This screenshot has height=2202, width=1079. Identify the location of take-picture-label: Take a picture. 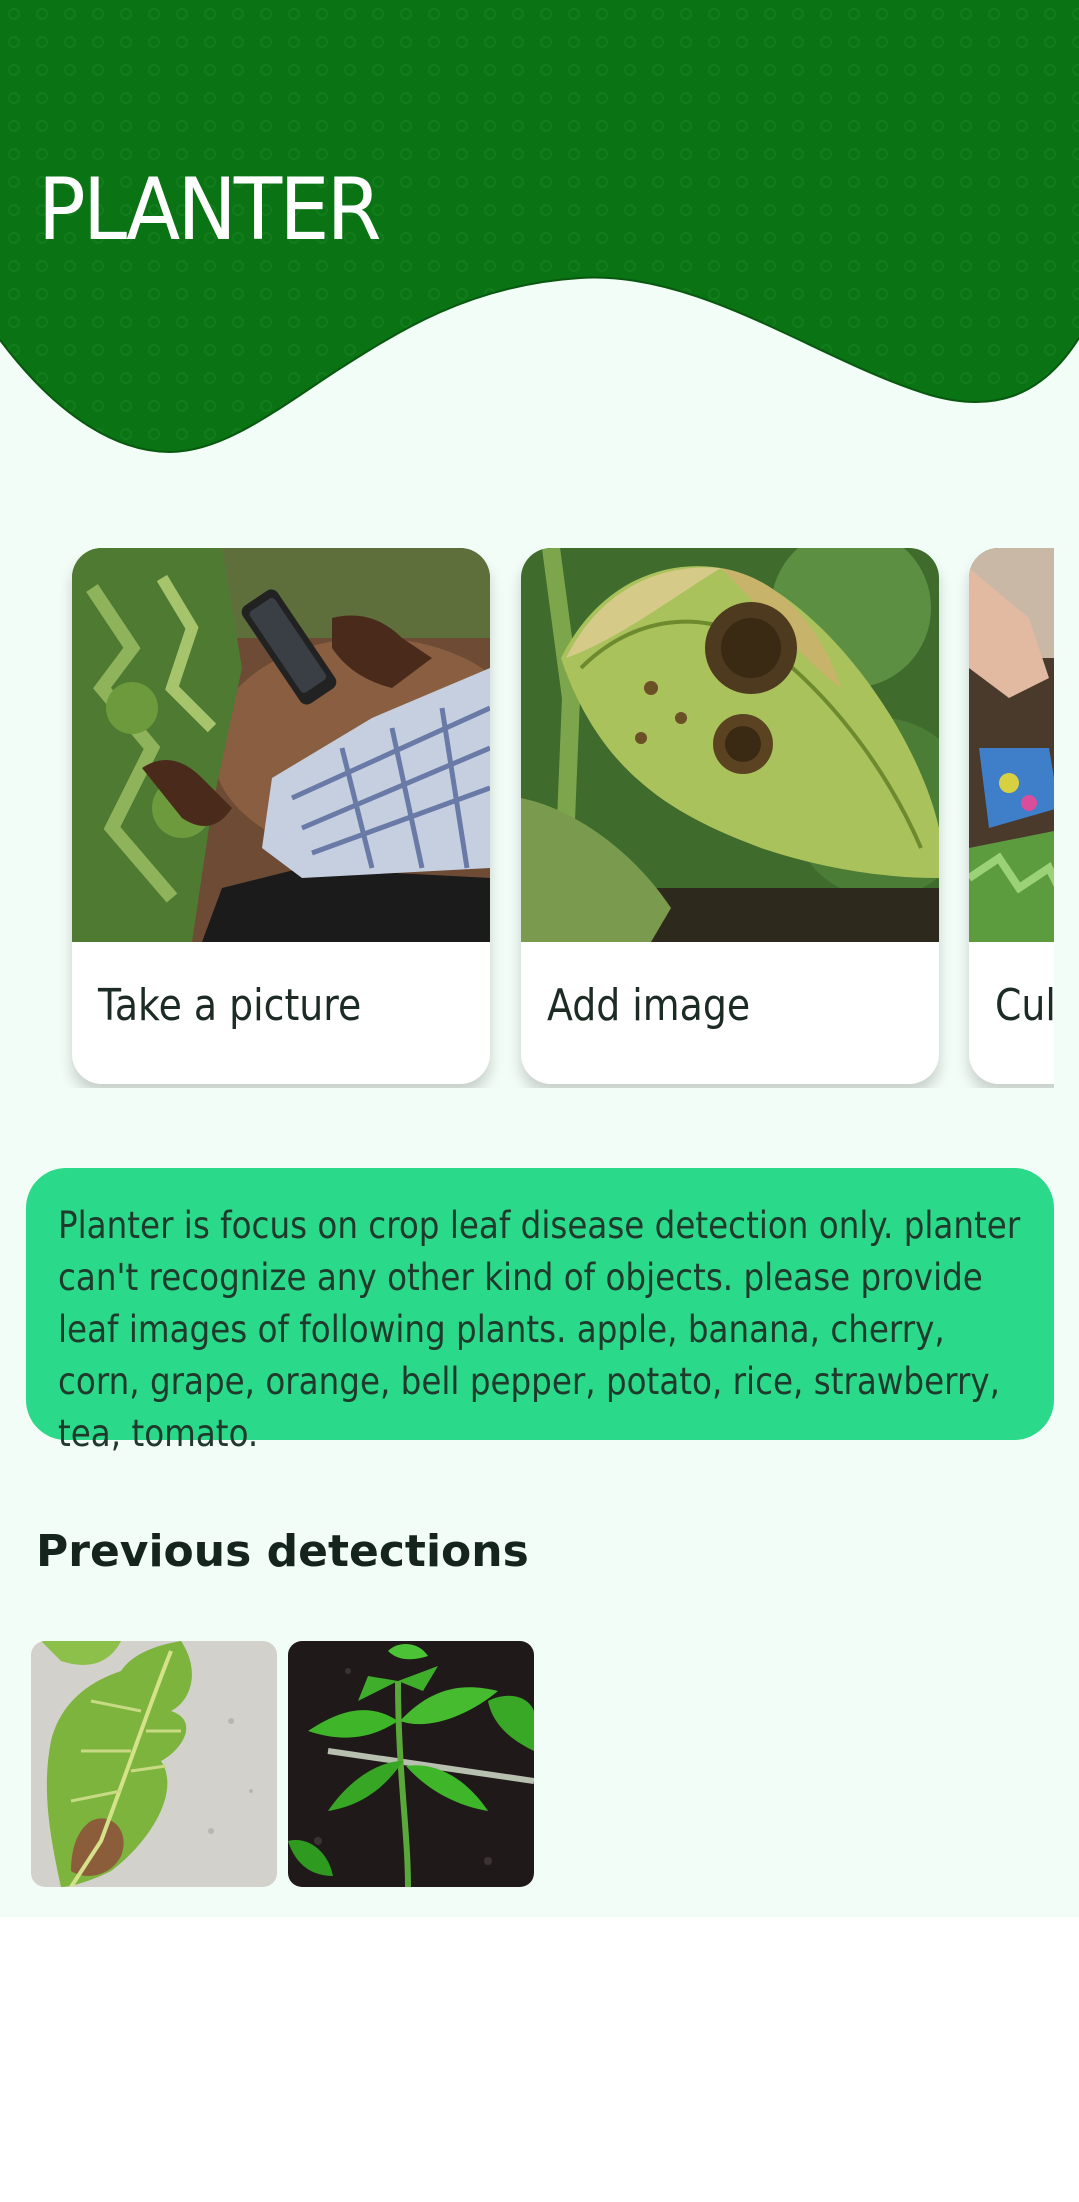
(230, 1005).